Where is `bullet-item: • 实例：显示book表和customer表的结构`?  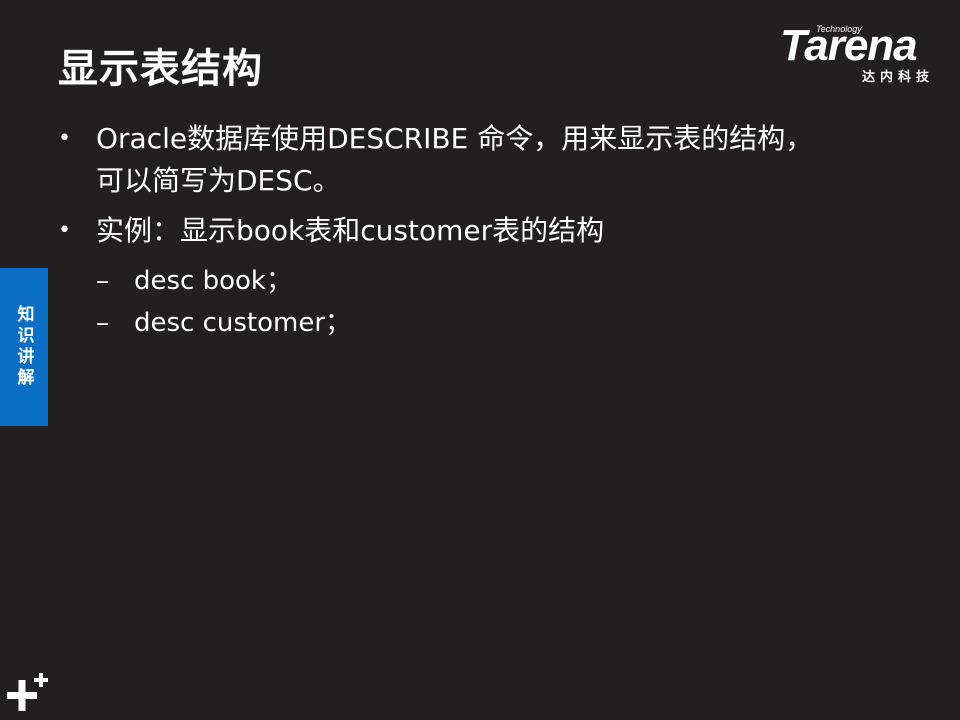
bullet-item: • 实例：显示book表和customer表的结构 is located at coordinates (483, 231).